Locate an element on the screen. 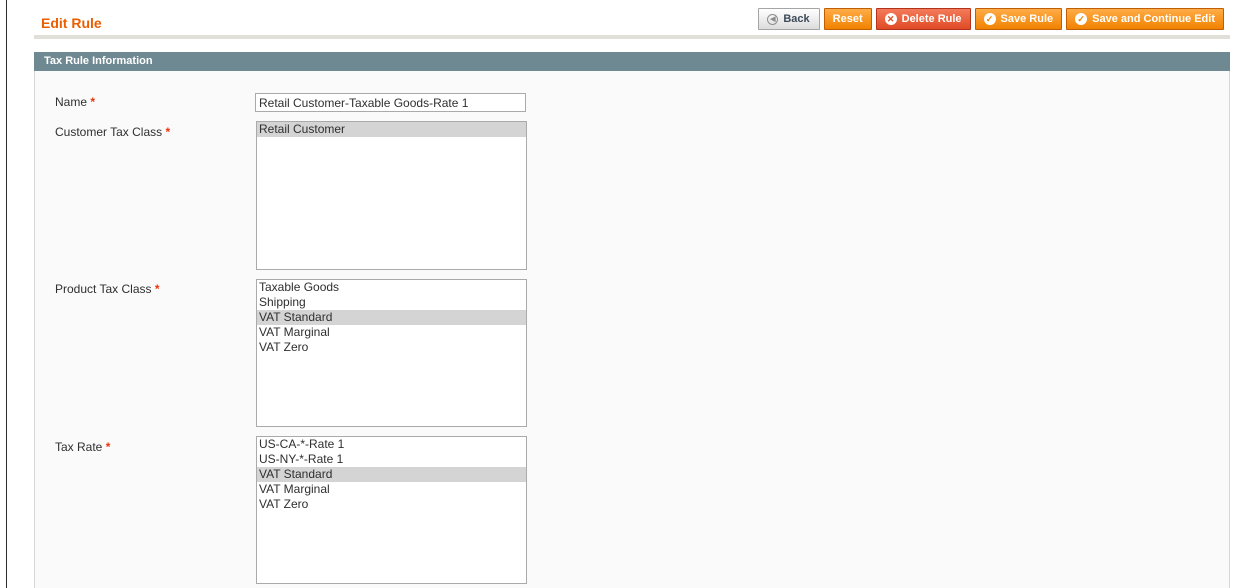  fieldset-title: Tax Rule Information is located at coordinates (98, 61).